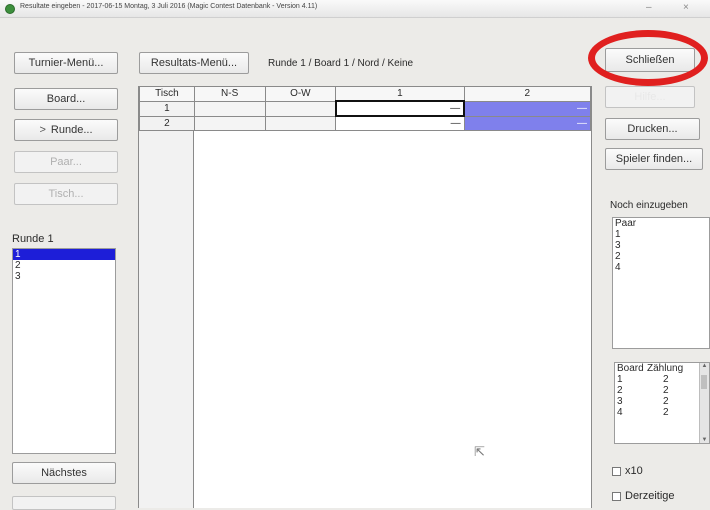 The width and height of the screenshot is (710, 510). Describe the element at coordinates (341, 63) in the screenshot. I see `context-label: Runde 1 / Board 1 / Nord / Keine` at that location.